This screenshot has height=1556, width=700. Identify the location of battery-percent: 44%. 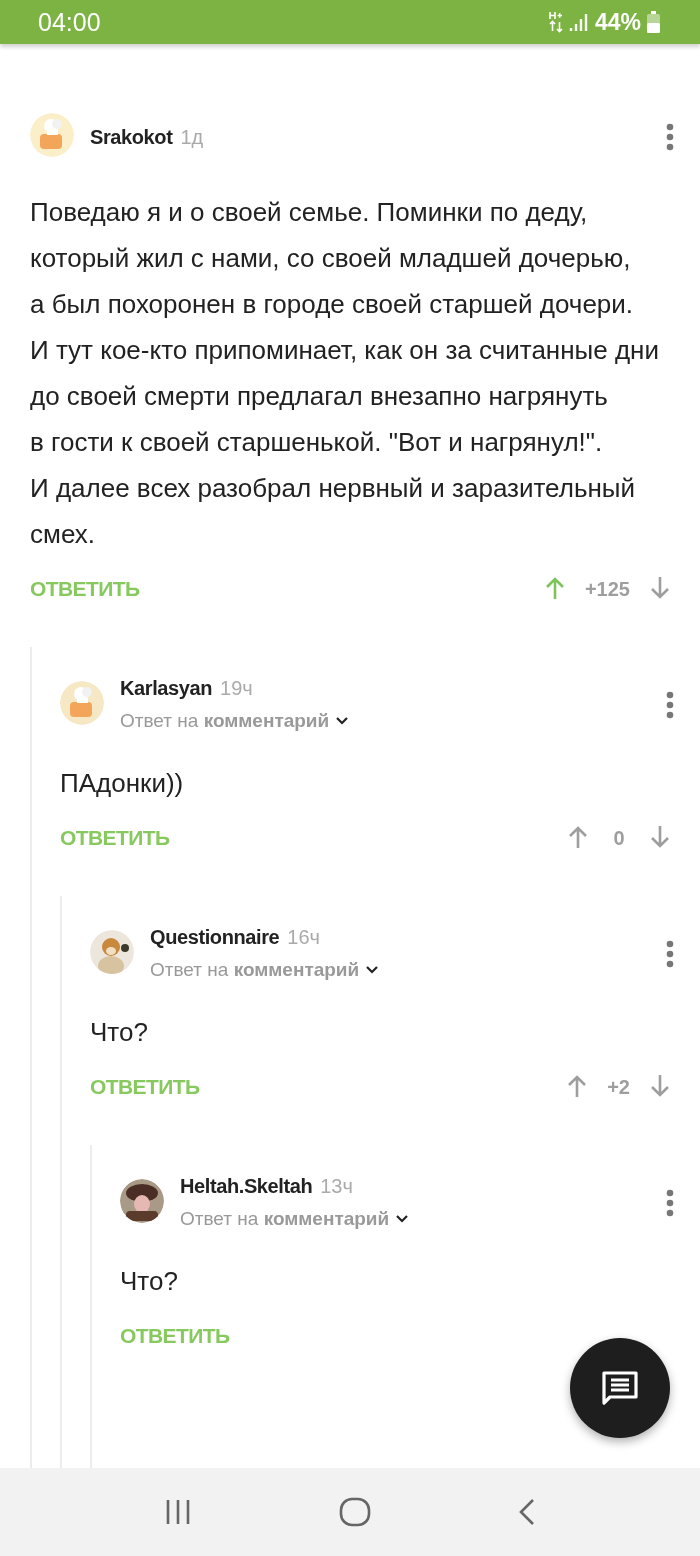
(617, 22).